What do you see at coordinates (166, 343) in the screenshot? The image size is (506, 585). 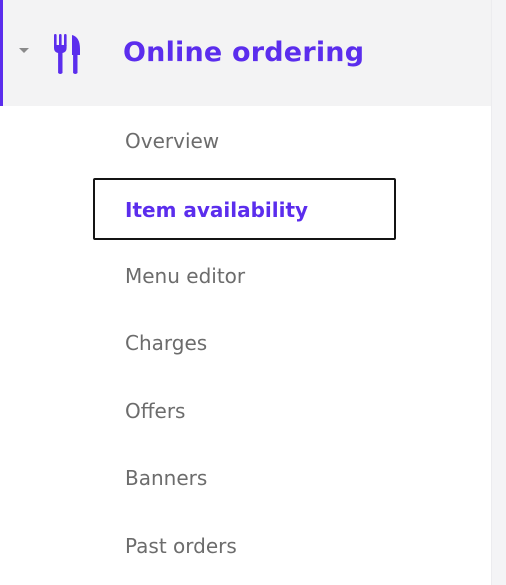 I see `nav-item-charges: Charges` at bounding box center [166, 343].